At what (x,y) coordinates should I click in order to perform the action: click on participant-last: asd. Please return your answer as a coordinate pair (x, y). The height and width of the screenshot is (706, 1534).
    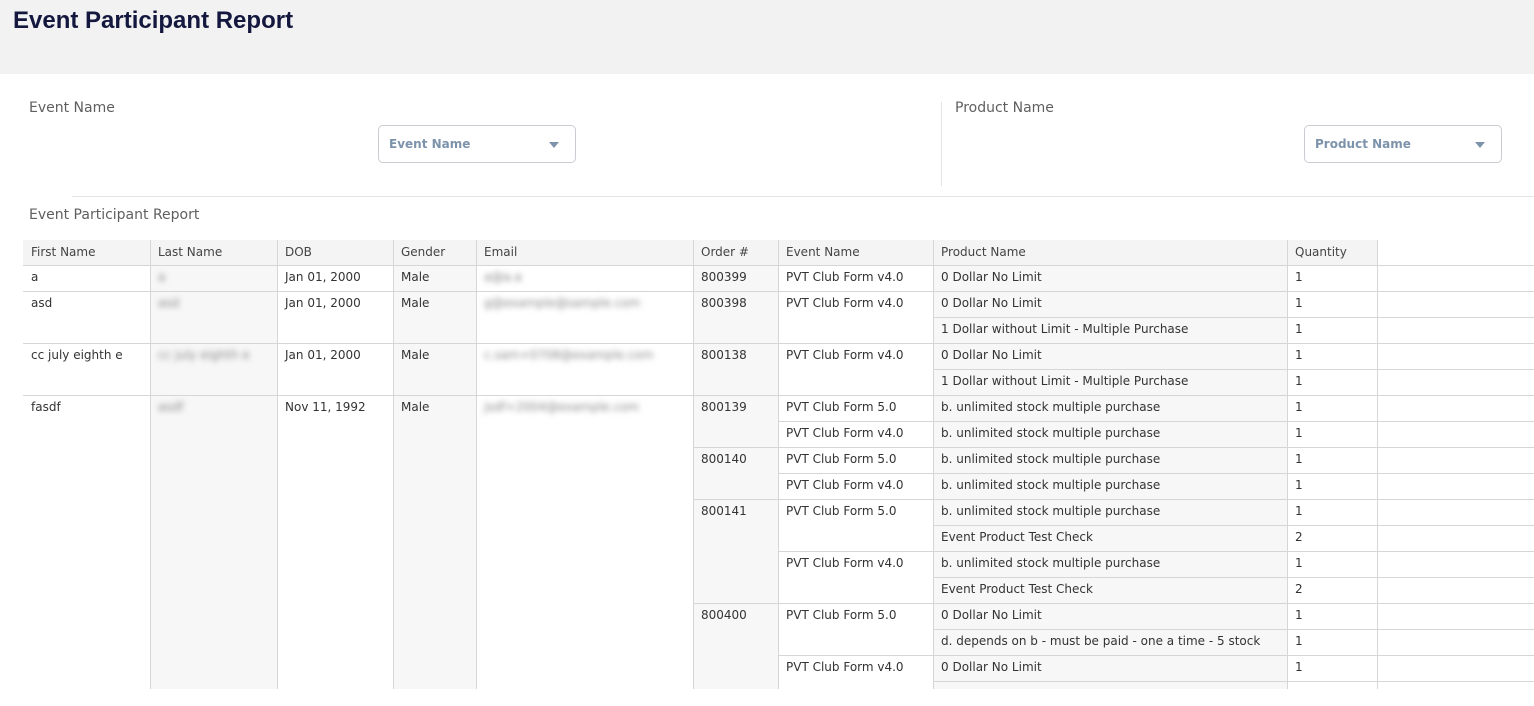
    Looking at the image, I should click on (169, 303).